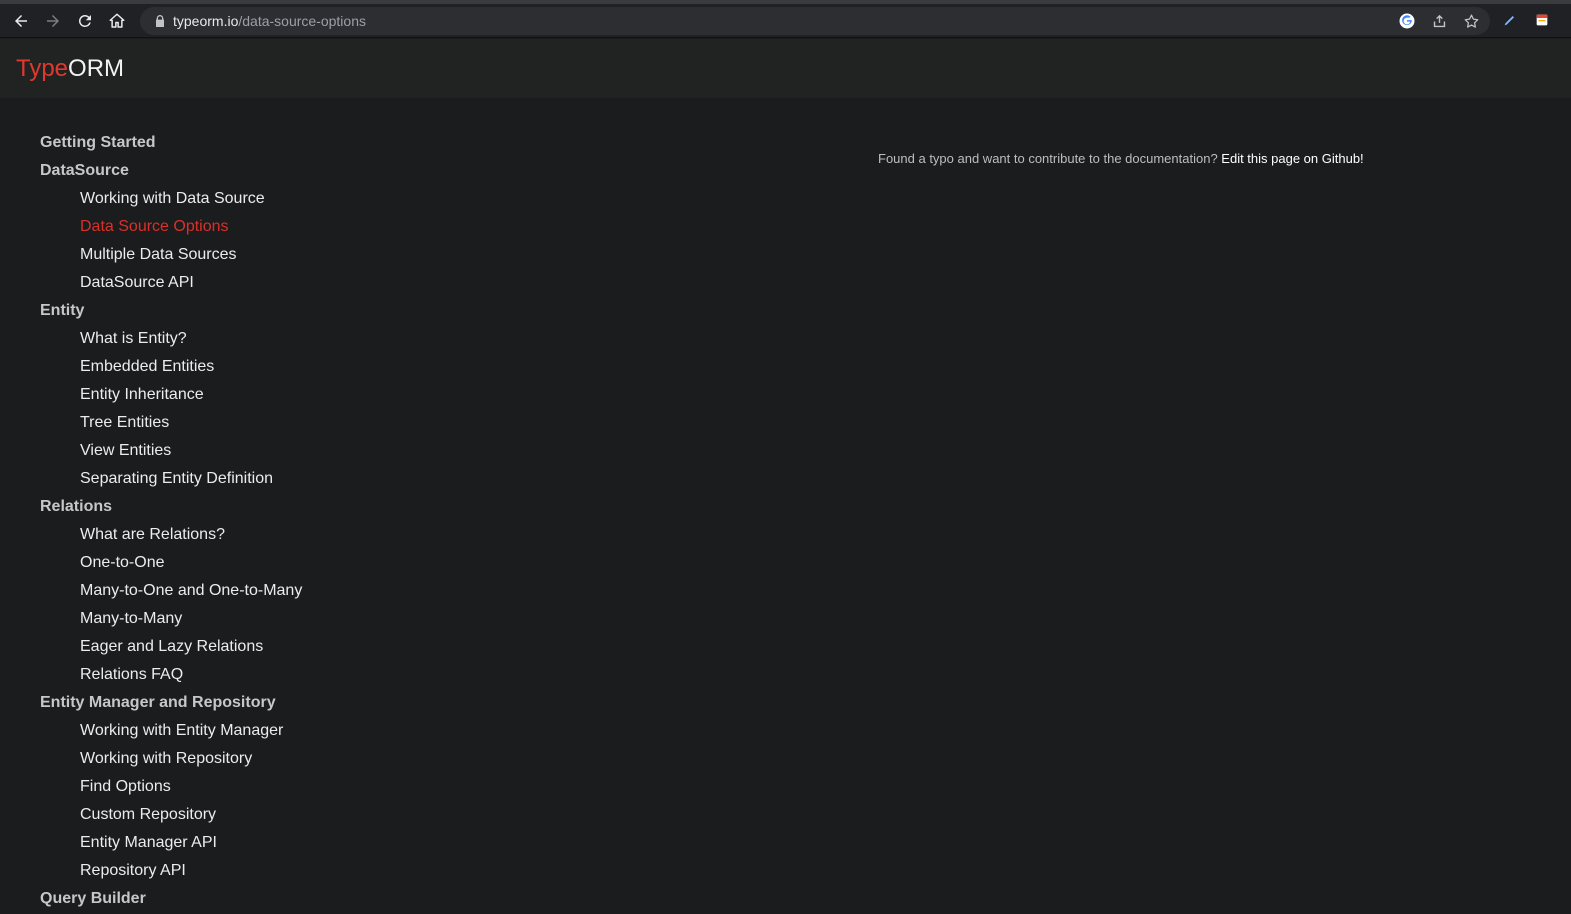  Describe the element at coordinates (148, 815) in the screenshot. I see `sidebar-item-custom-repository: Custom Repository` at that location.